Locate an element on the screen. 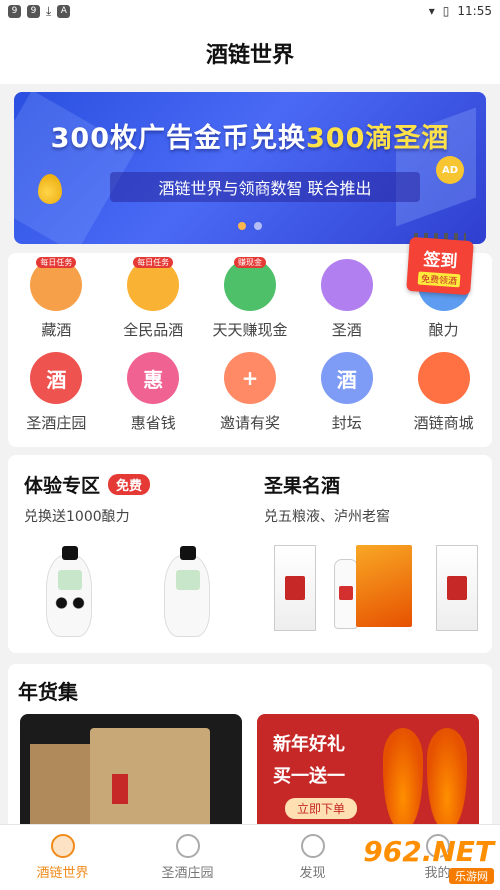 The height and width of the screenshot is (890, 500). grid-item: 每日任务 藏酒 is located at coordinates (56, 298).